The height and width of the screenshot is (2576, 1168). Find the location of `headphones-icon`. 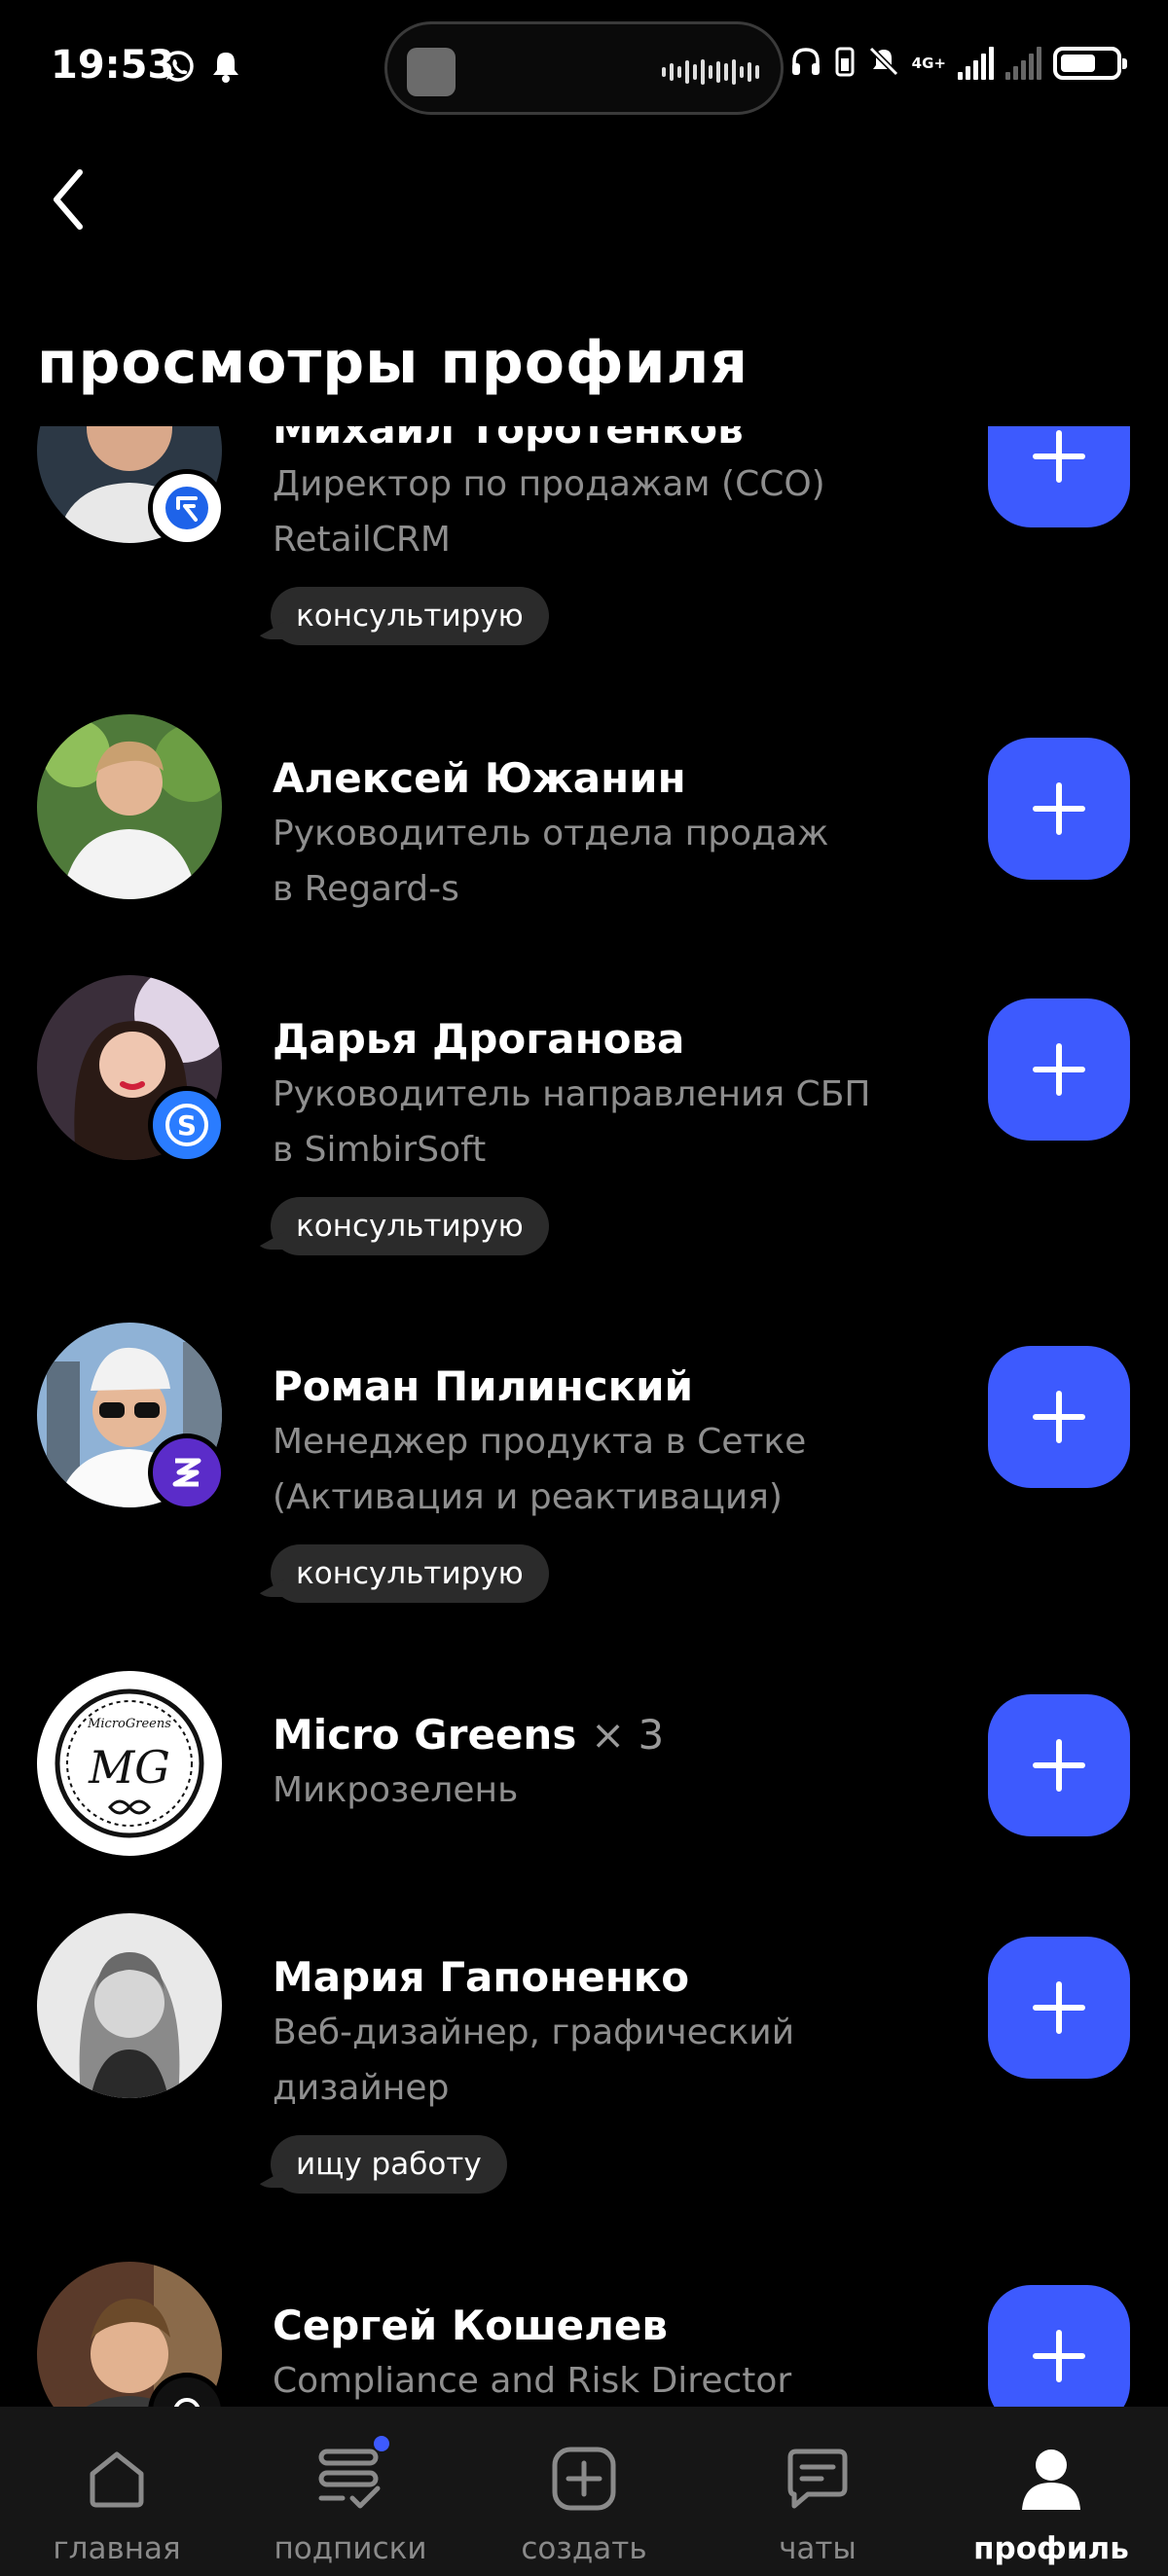

headphones-icon is located at coordinates (806, 63).